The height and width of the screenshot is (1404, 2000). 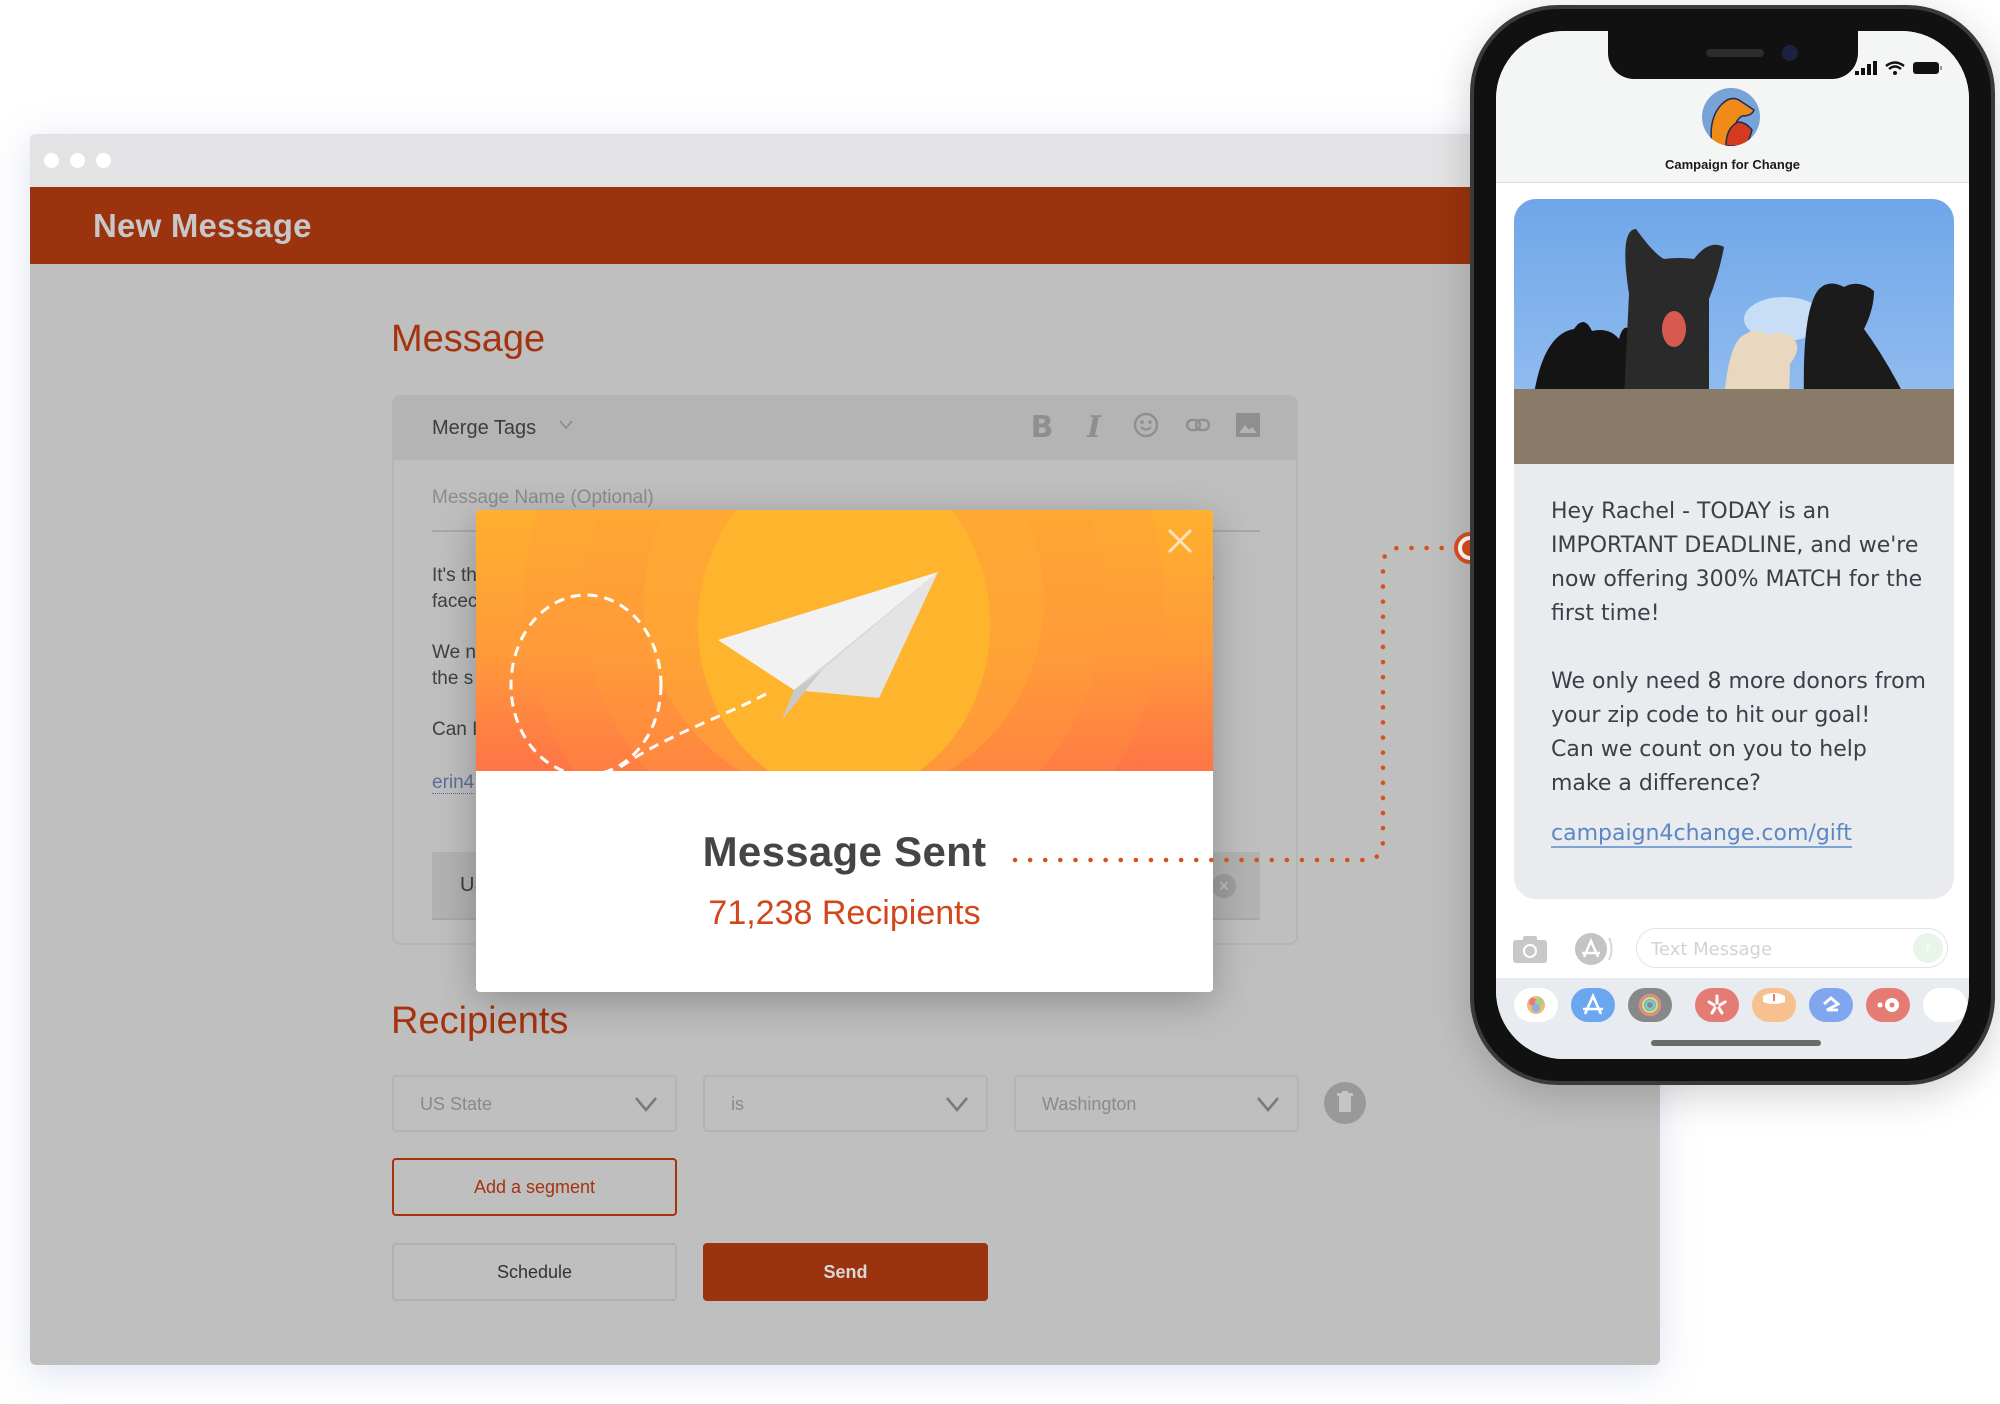 What do you see at coordinates (1146, 428) in the screenshot?
I see `emoji-icon` at bounding box center [1146, 428].